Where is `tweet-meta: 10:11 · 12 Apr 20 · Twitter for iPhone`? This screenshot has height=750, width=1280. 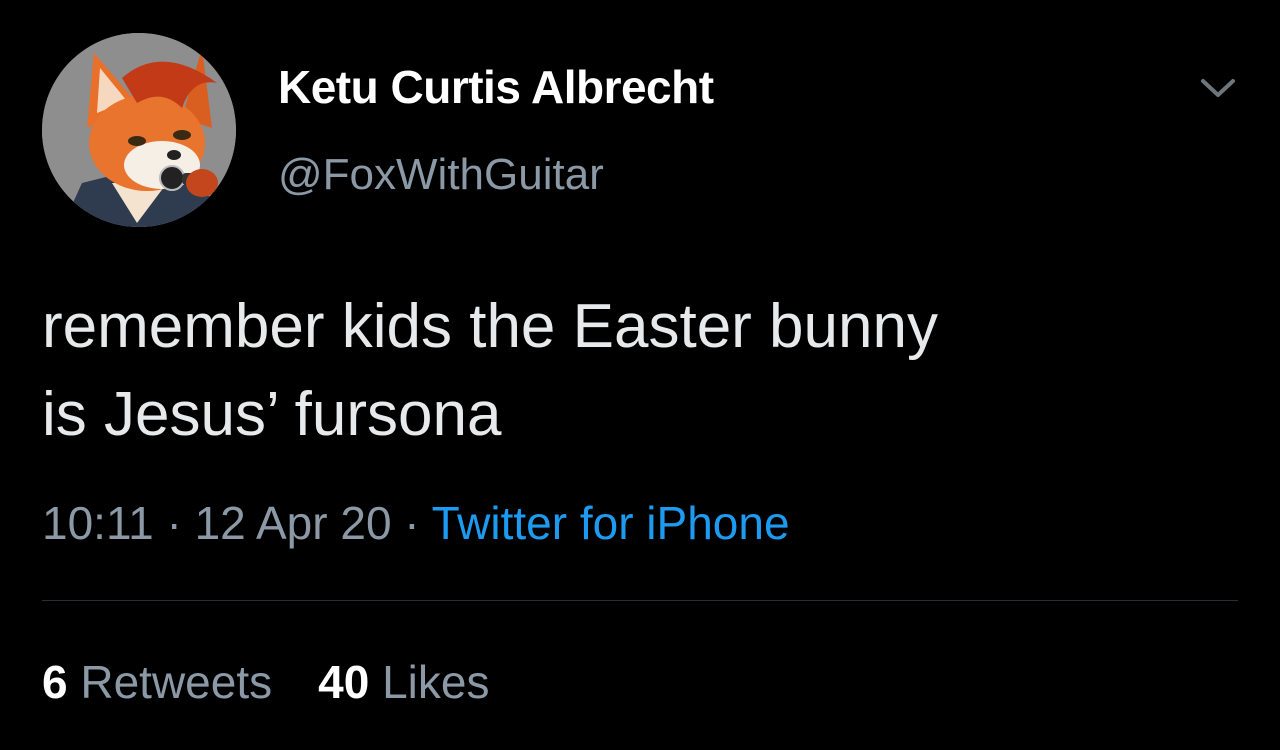
tweet-meta: 10:11 · 12 Apr 20 · Twitter for iPhone is located at coordinates (416, 523).